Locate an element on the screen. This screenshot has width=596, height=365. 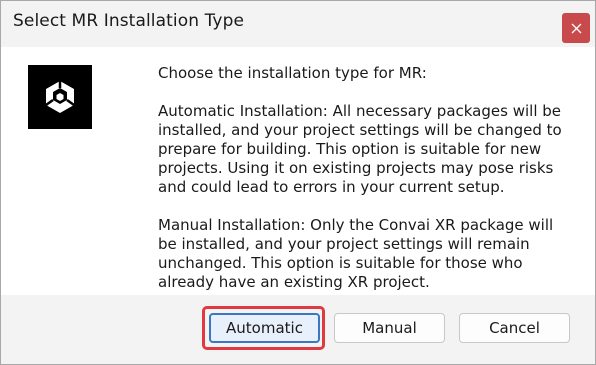
message-intro: Choose the installation type for MR: is located at coordinates (292, 73).